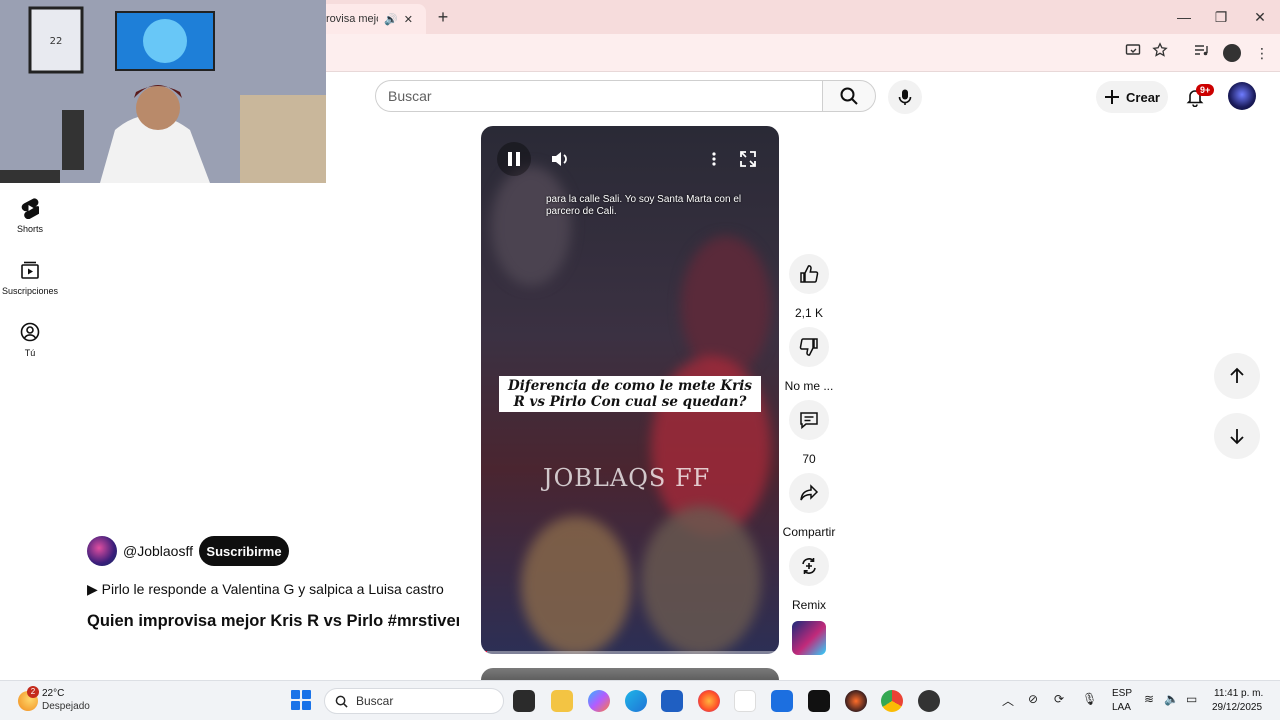 This screenshot has height=720, width=1280. I want to click on new-tab-button: +, so click(443, 17).